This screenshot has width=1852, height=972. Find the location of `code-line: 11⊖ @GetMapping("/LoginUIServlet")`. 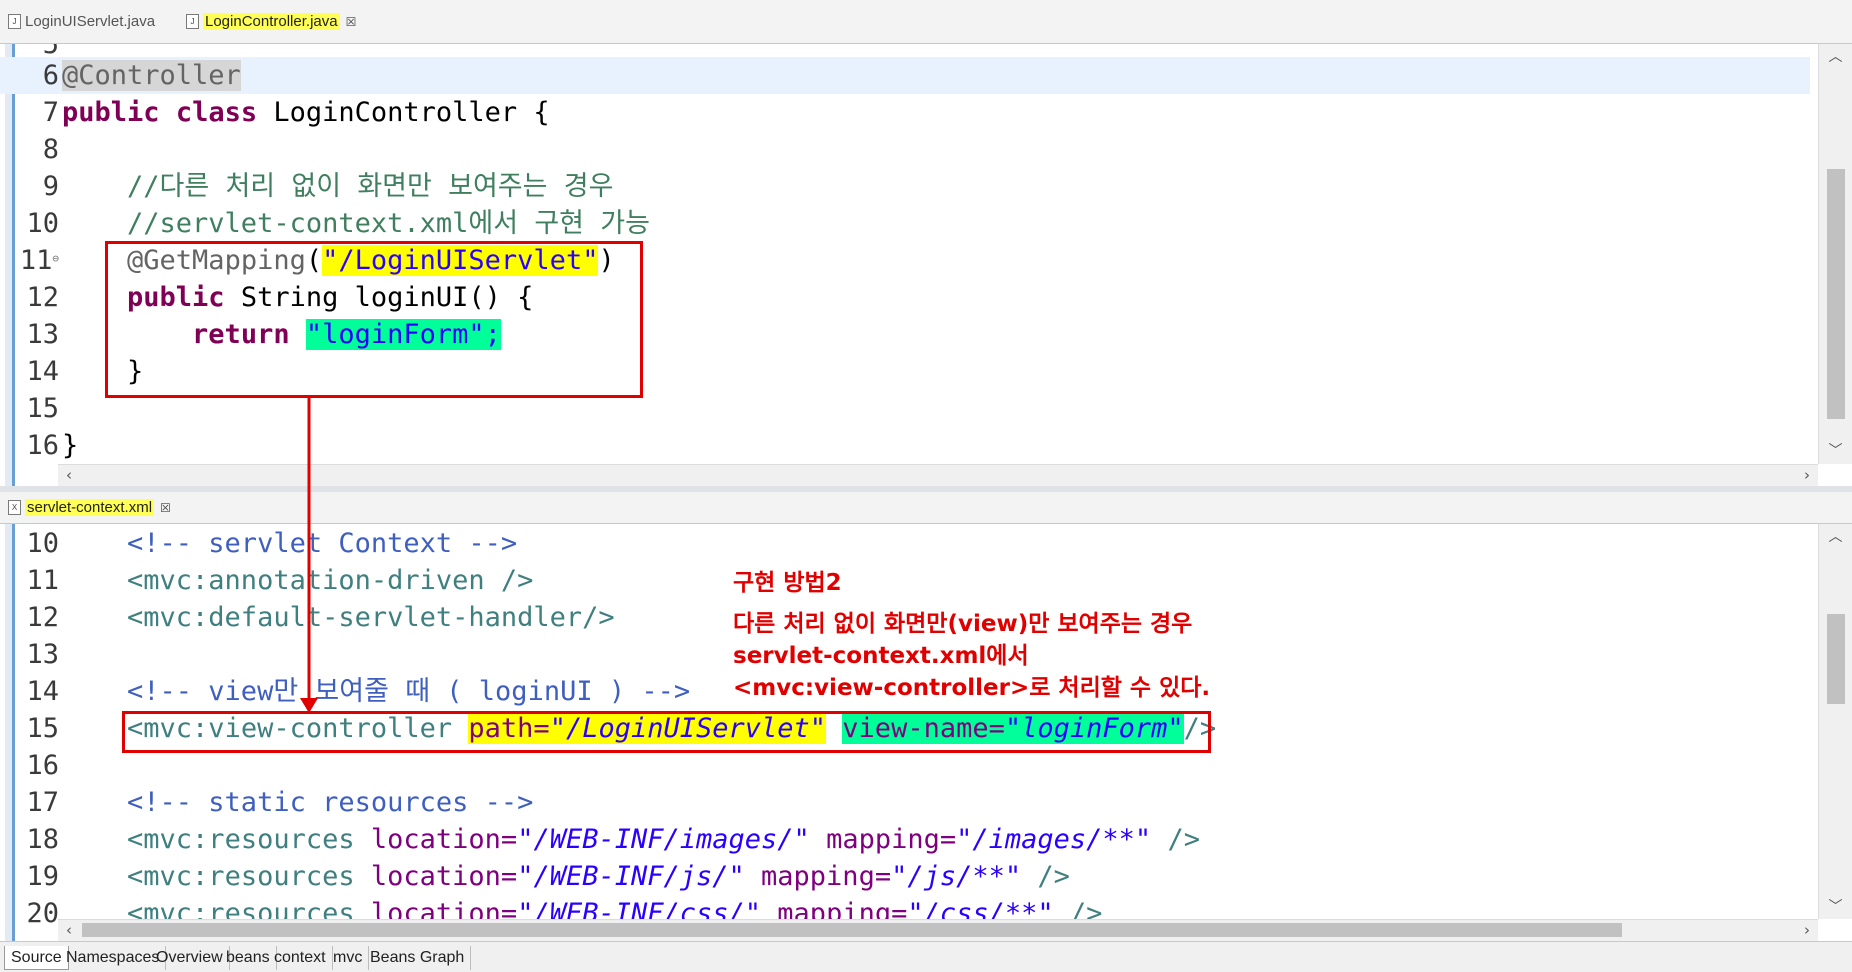

code-line: 11⊖ @GetMapping("/LoginUIServlet") is located at coordinates (317, 260).